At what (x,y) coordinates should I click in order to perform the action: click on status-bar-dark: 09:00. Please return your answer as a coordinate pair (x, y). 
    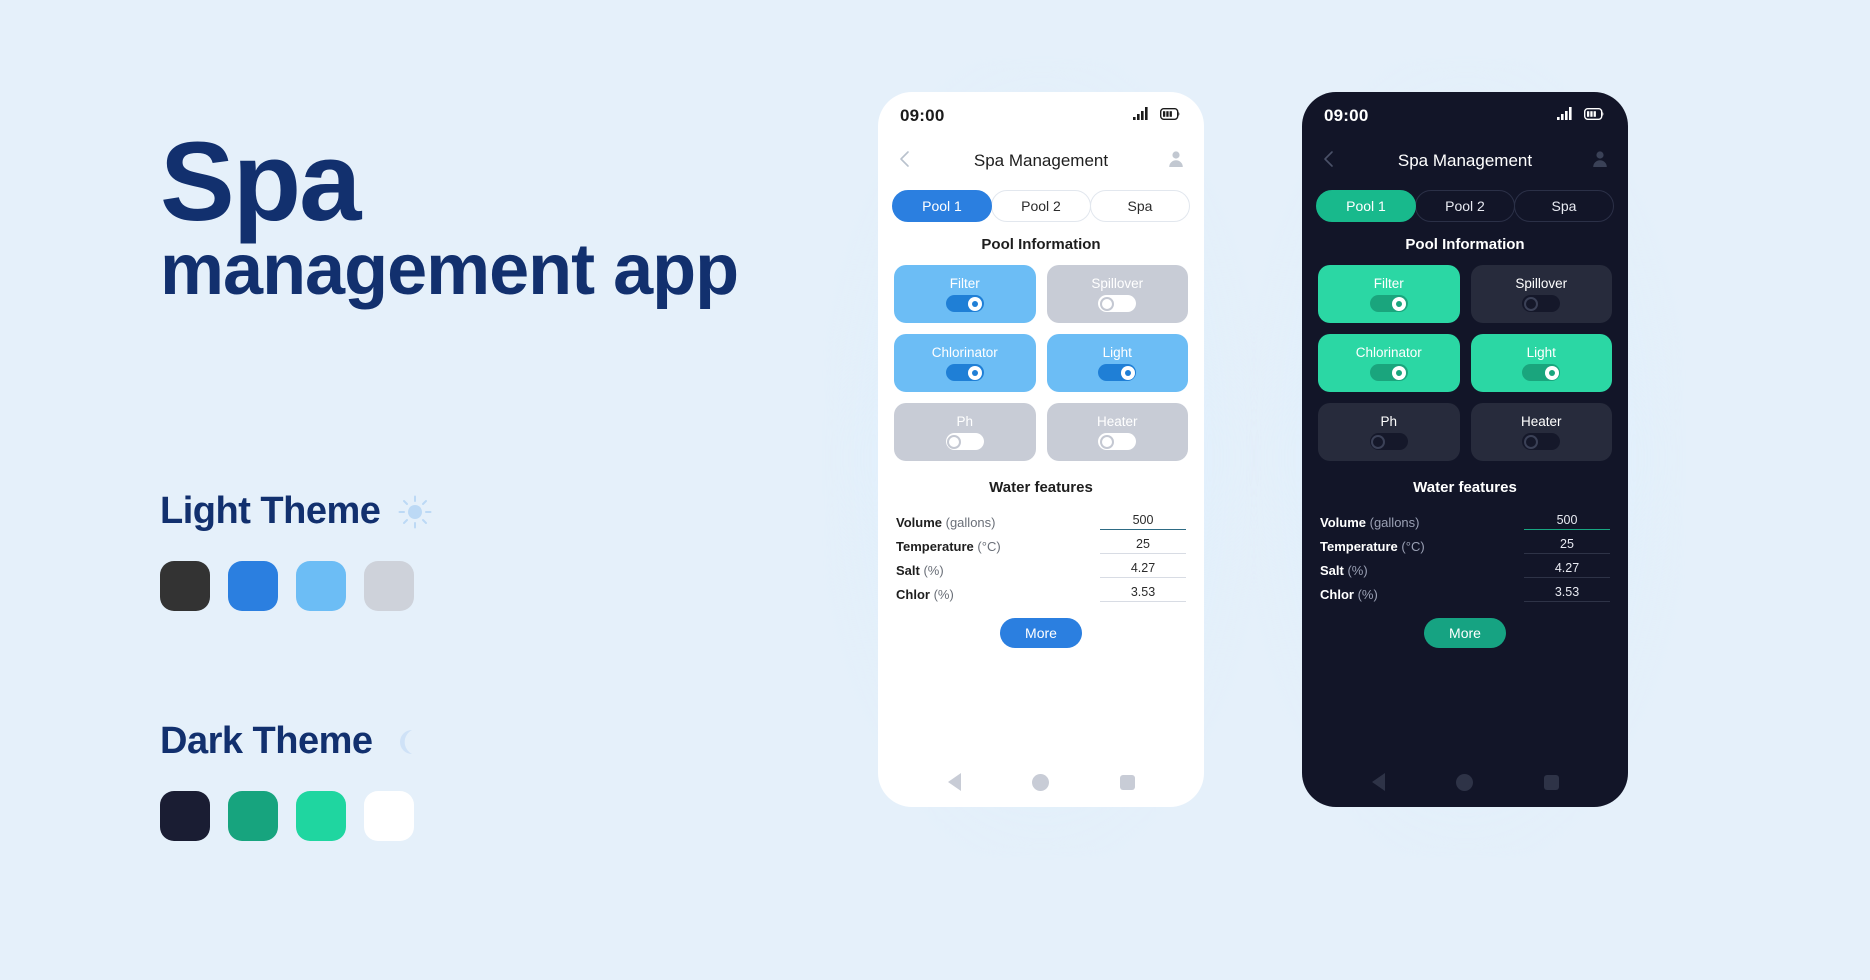
    Looking at the image, I should click on (1465, 116).